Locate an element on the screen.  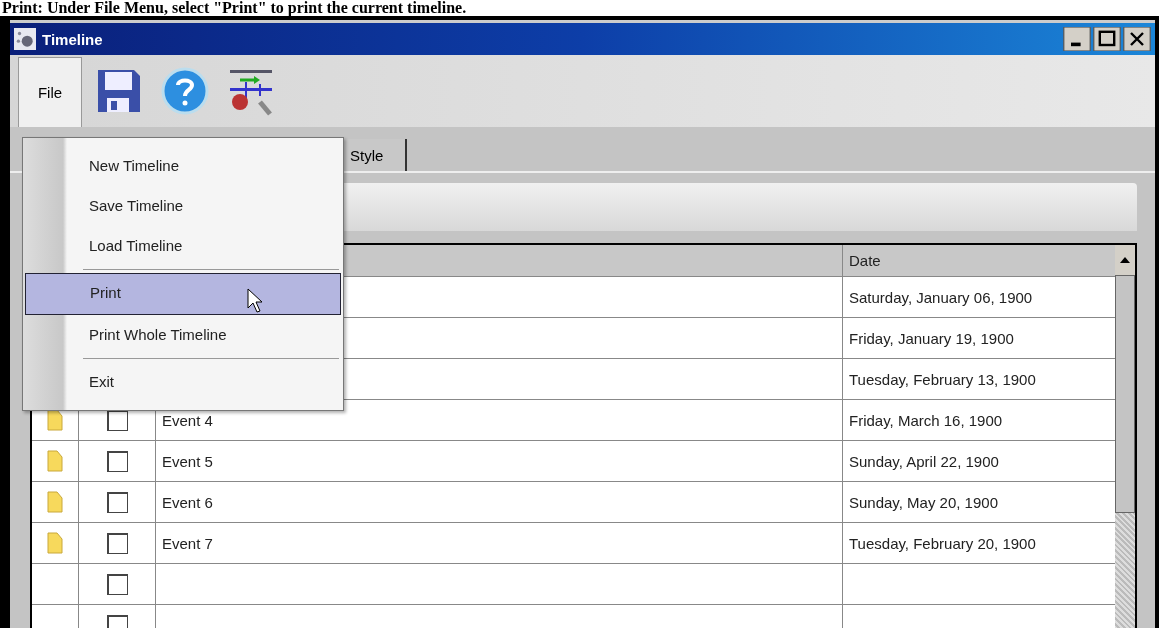
mouse-pointer-icon is located at coordinates (255, 301).